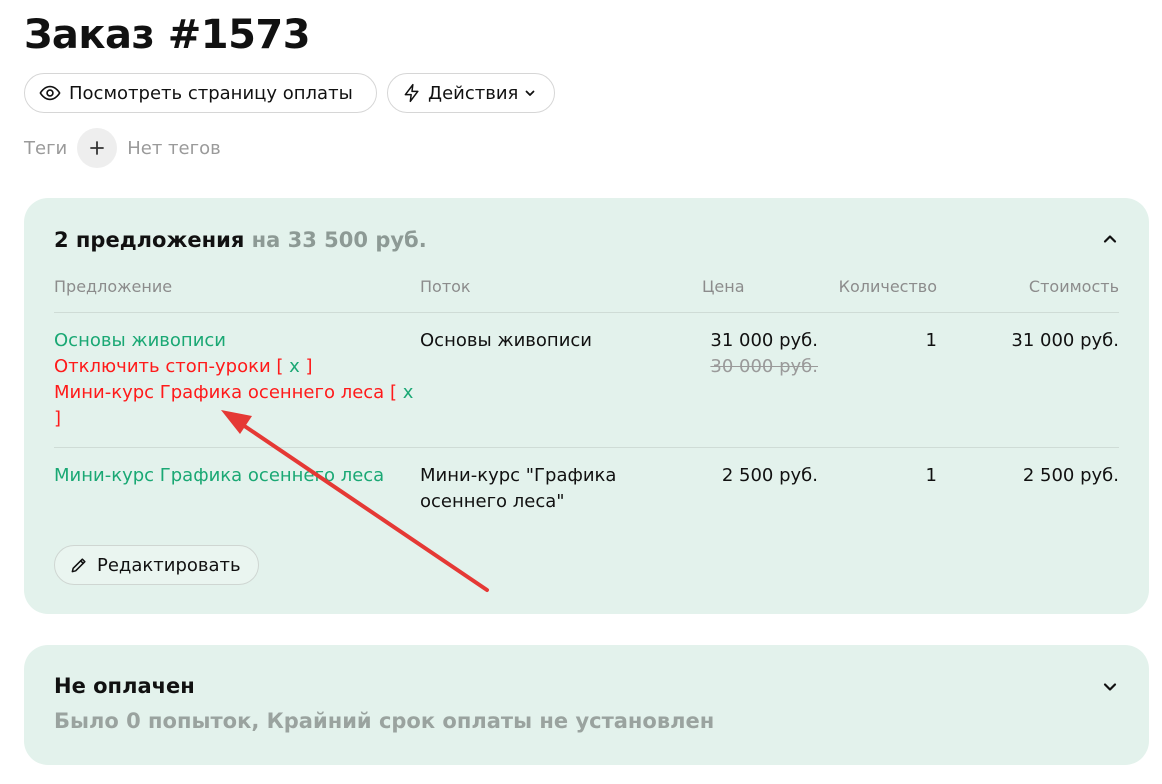  Describe the element at coordinates (339, 240) in the screenshot. I see `offers-sum: на 33 500 руб.` at that location.